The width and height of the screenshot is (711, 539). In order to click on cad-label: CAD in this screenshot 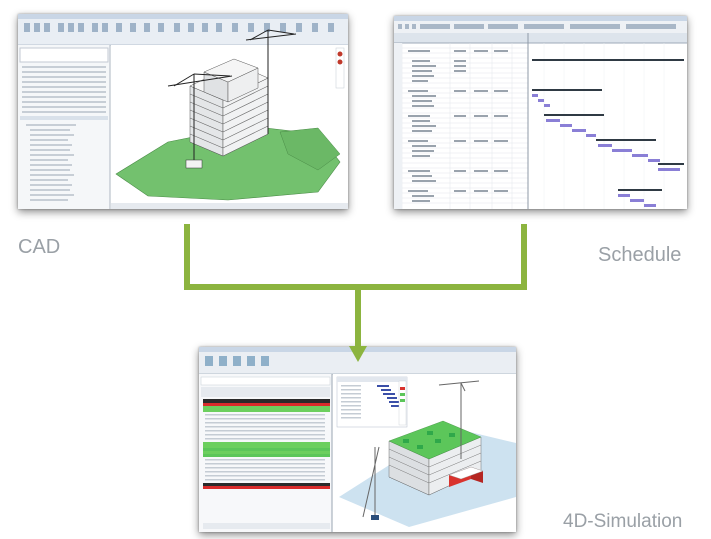, I will do `click(39, 247)`.